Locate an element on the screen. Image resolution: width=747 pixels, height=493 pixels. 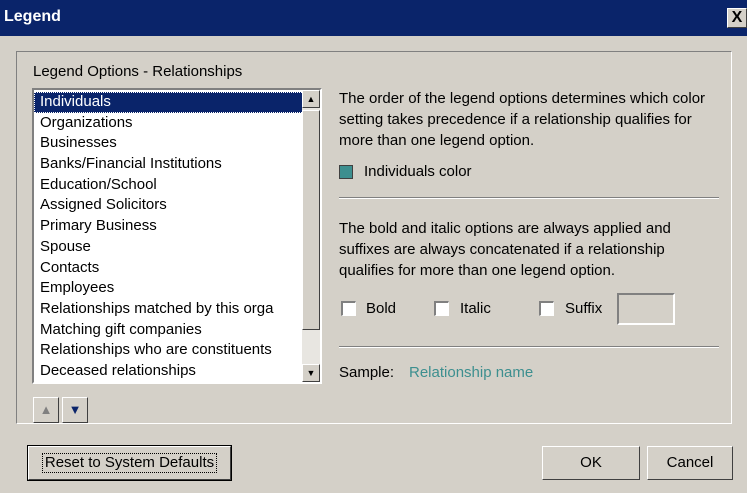
list-item: Assigned Solicitors is located at coordinates (169, 205).